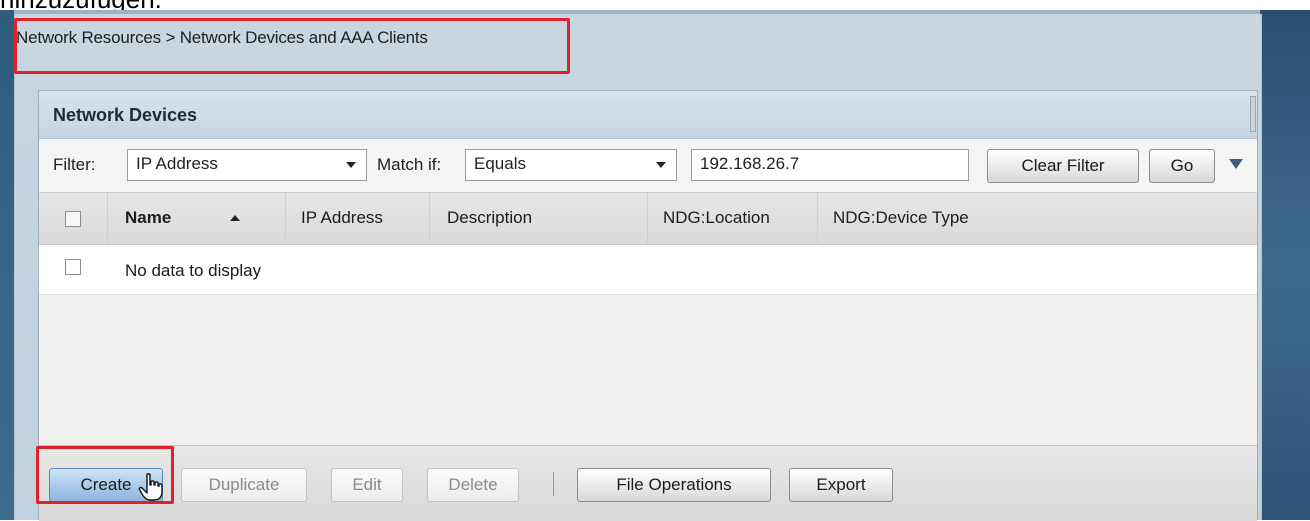 The image size is (1310, 521). I want to click on row-checkbox, so click(73, 267).